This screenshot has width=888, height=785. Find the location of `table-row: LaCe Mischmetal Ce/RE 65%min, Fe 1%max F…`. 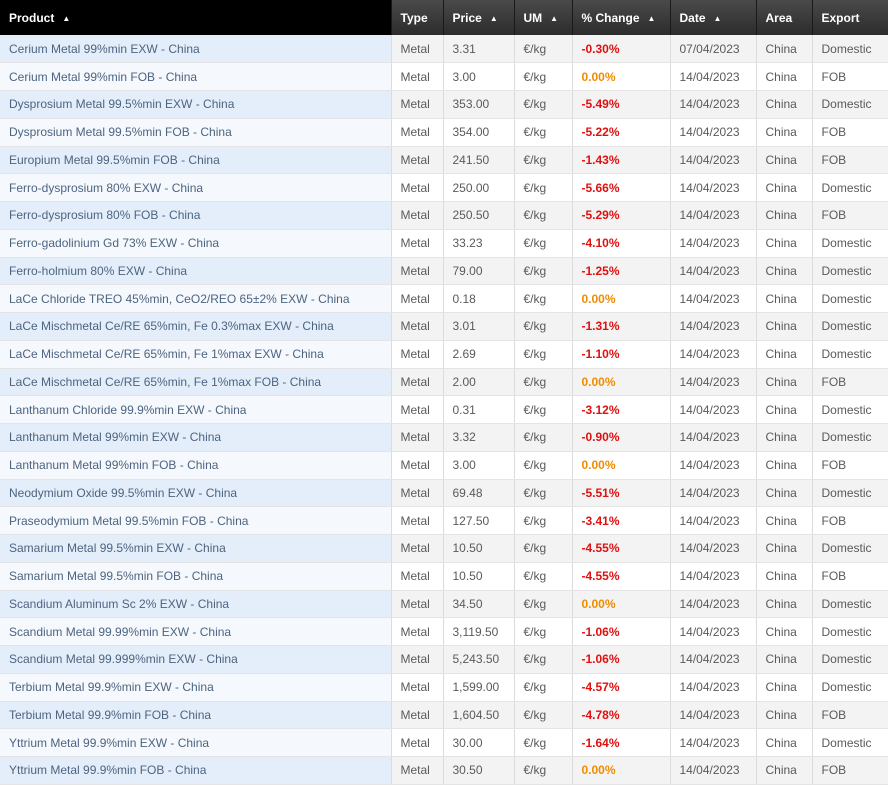

table-row: LaCe Mischmetal Ce/RE 65%min, Fe 1%max F… is located at coordinates (444, 382).